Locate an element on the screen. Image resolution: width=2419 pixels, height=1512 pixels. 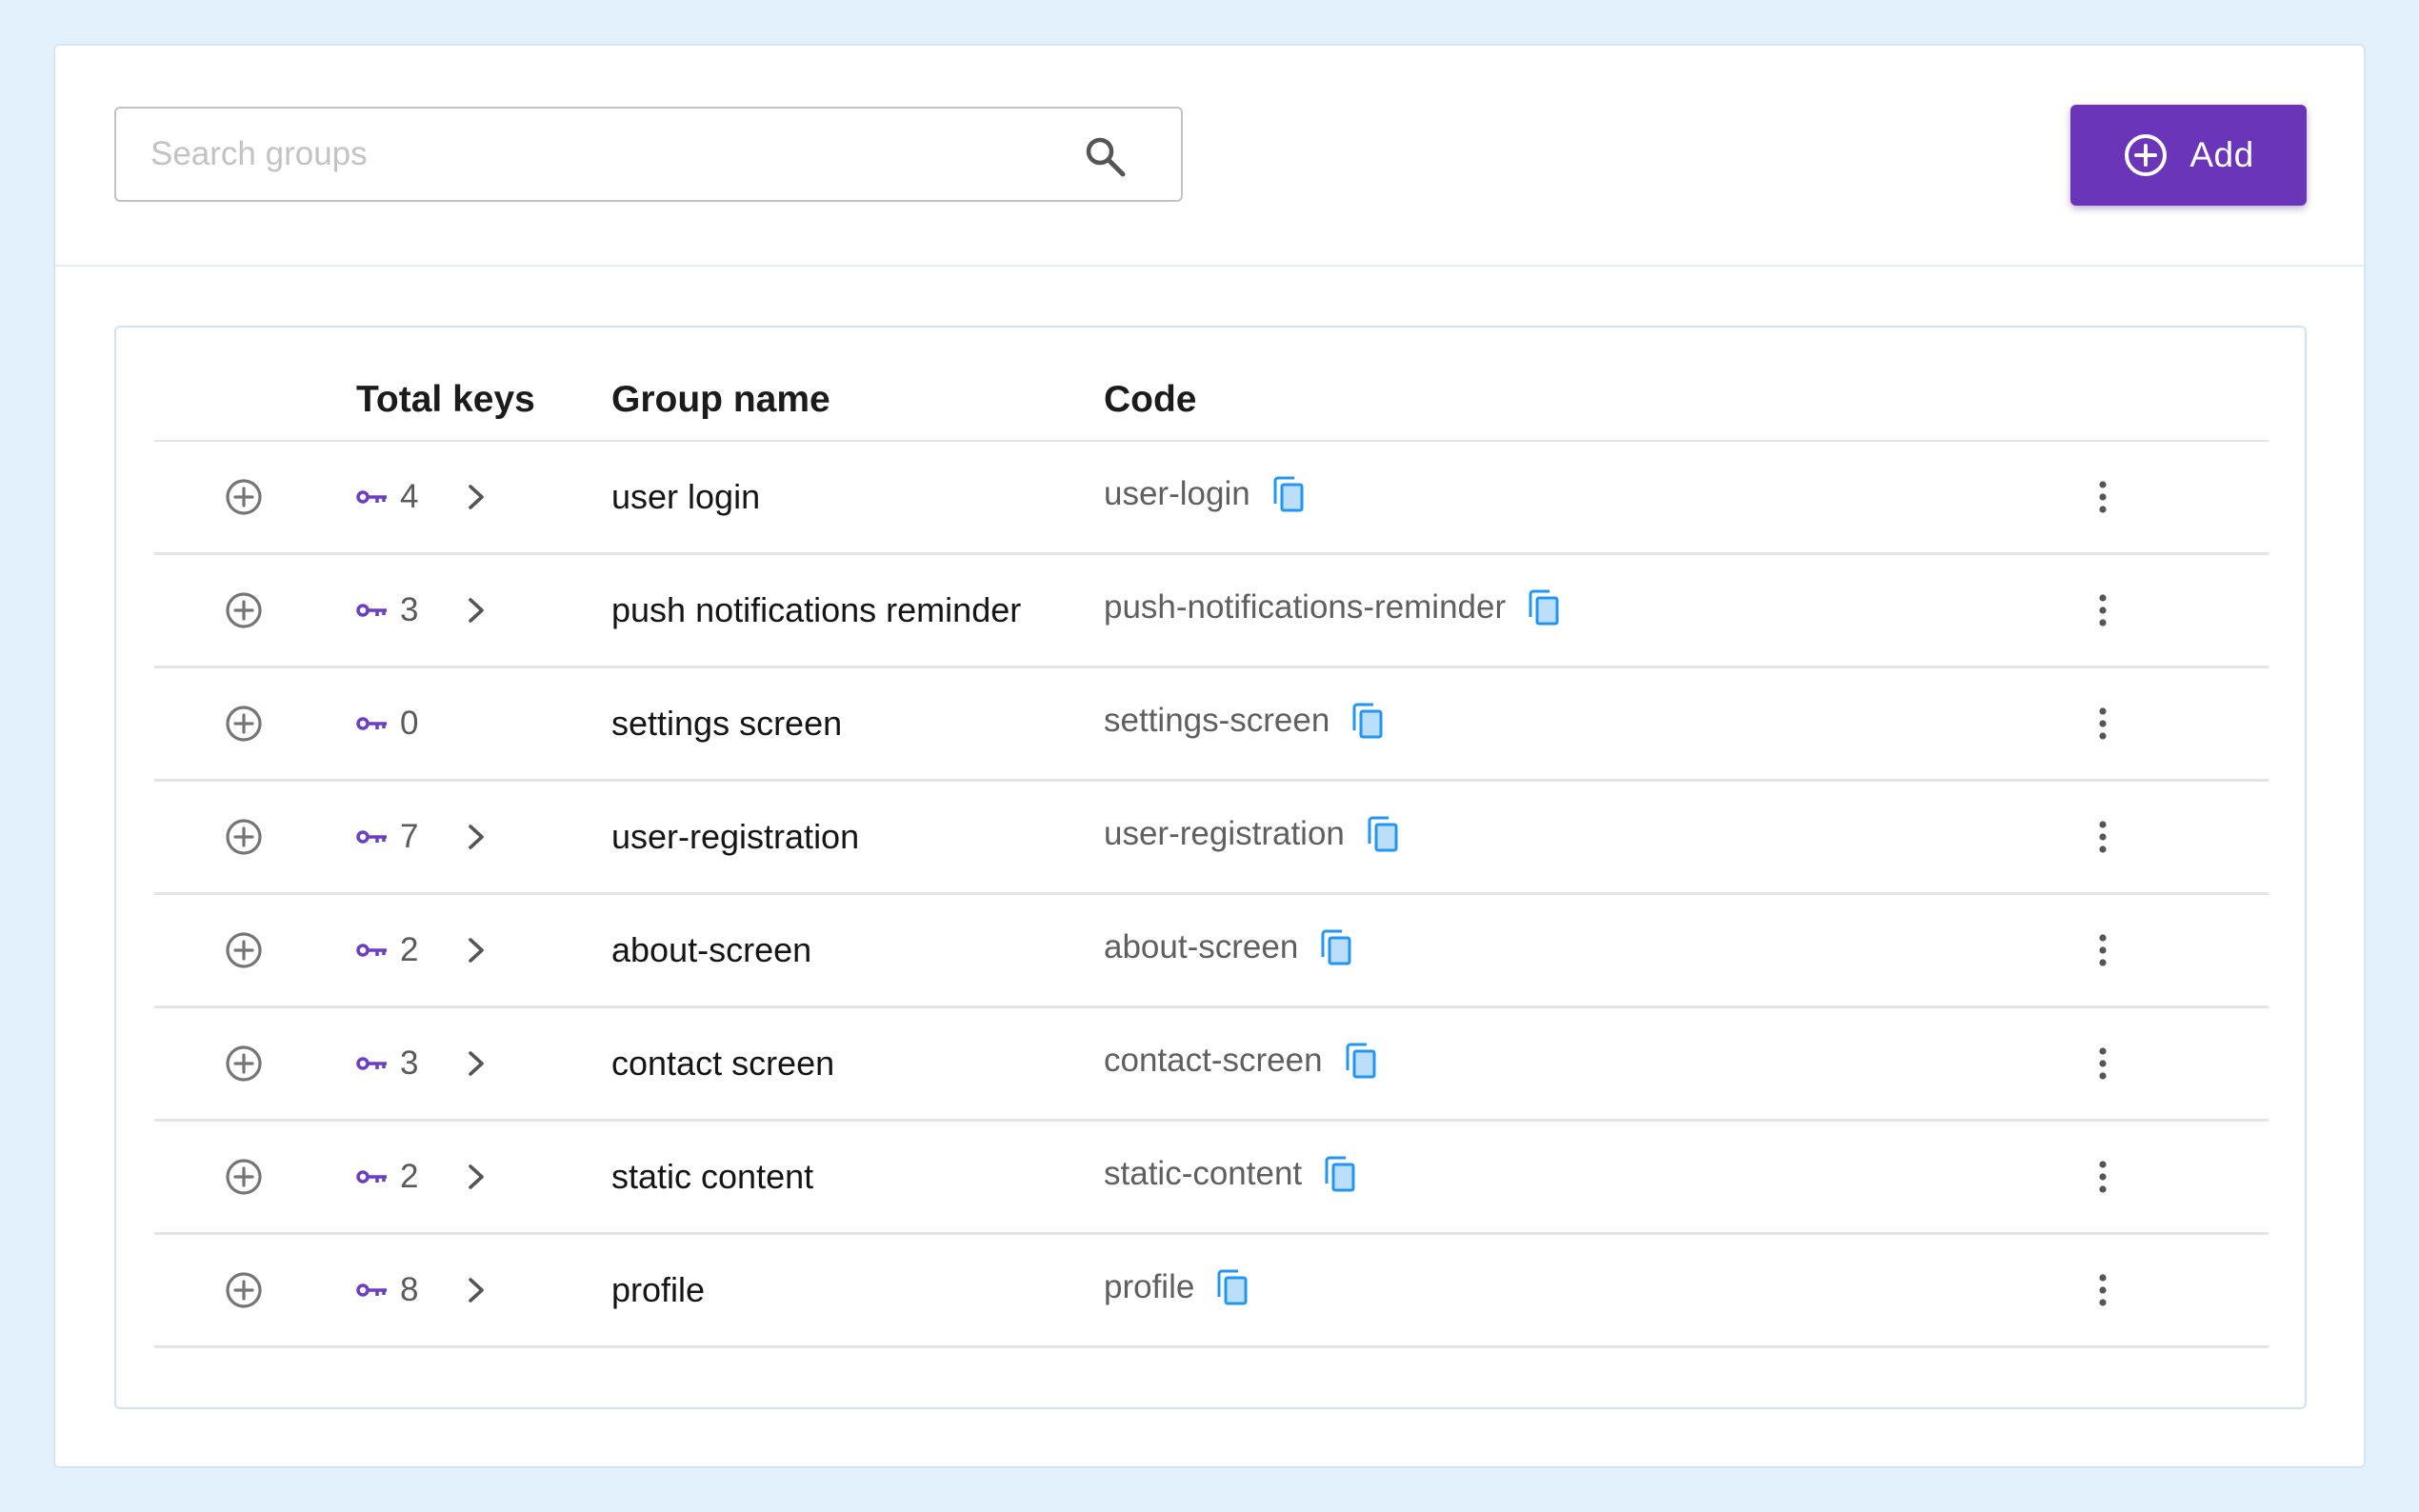
total-keys-cell: 2 is located at coordinates (422, 950).